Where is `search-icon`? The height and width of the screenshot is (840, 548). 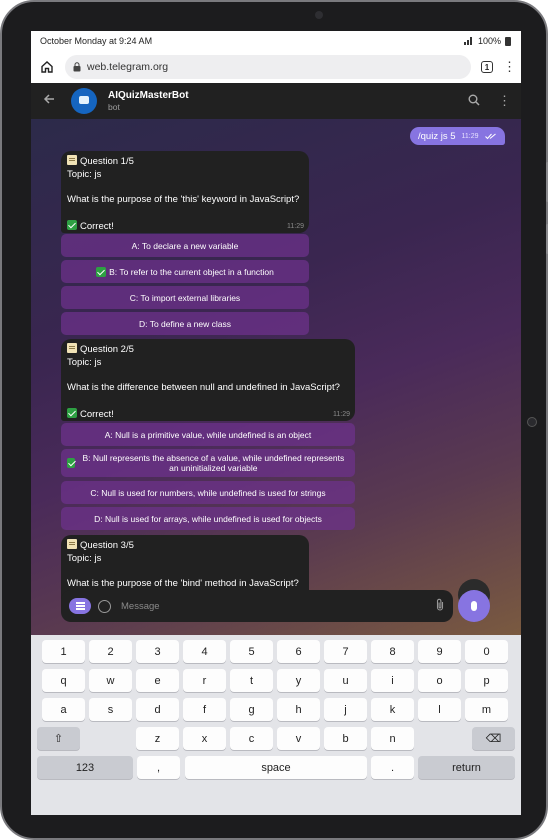 search-icon is located at coordinates (474, 101).